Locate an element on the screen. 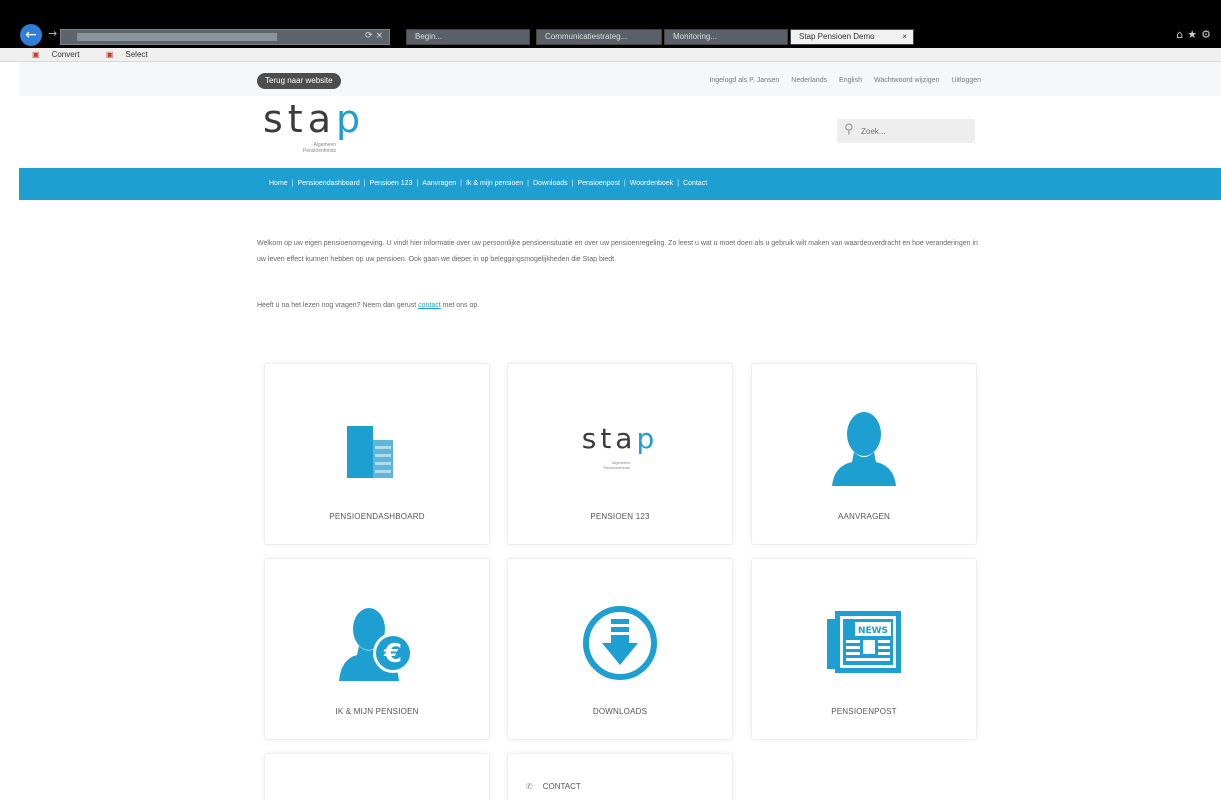 The height and width of the screenshot is (800, 1221). question-text-end: met ons op. is located at coordinates (461, 305).